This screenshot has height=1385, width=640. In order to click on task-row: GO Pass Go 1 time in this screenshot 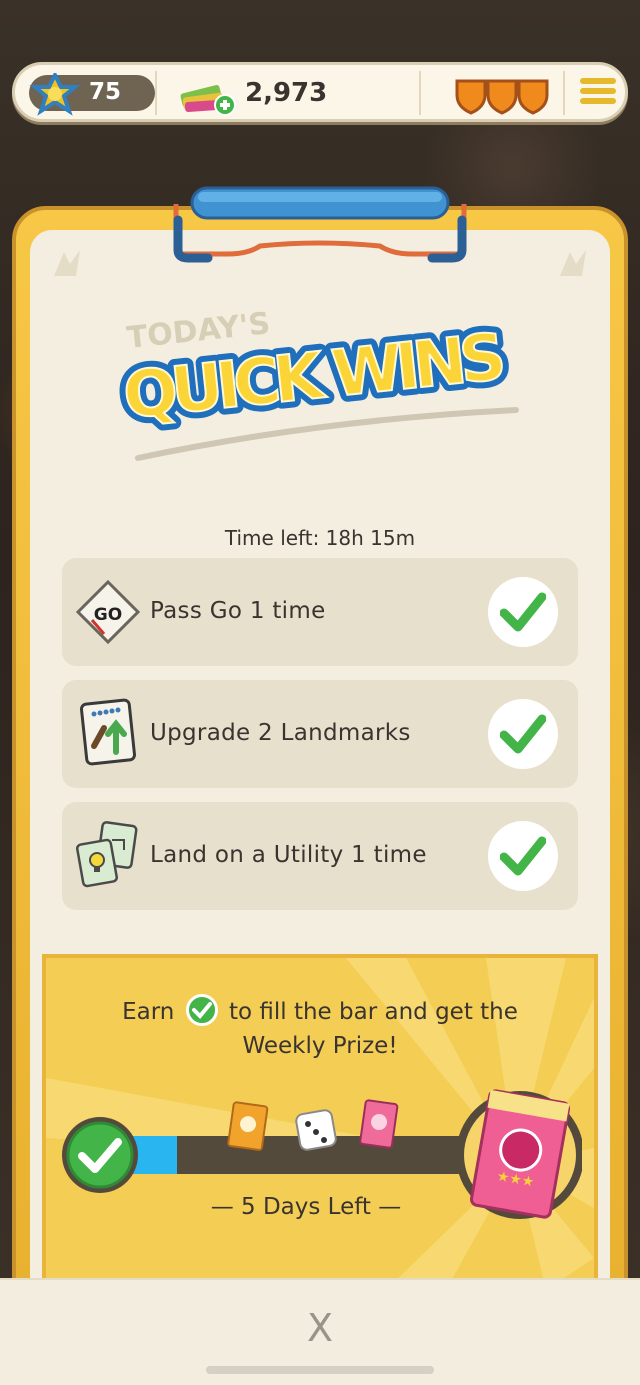, I will do `click(320, 612)`.